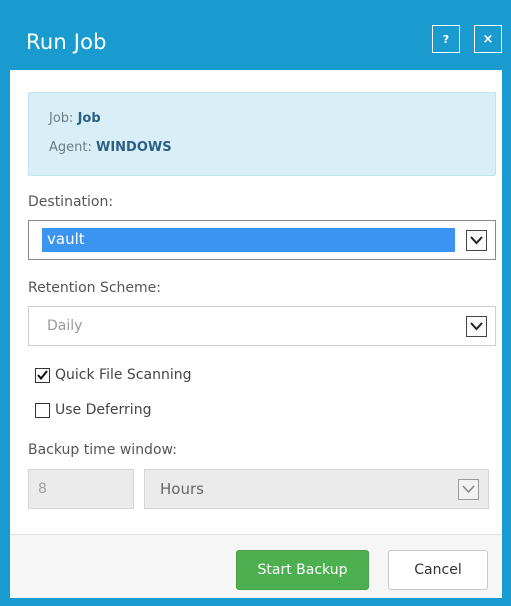 This screenshot has height=606, width=511. I want to click on retention-select: Daily, so click(262, 326).